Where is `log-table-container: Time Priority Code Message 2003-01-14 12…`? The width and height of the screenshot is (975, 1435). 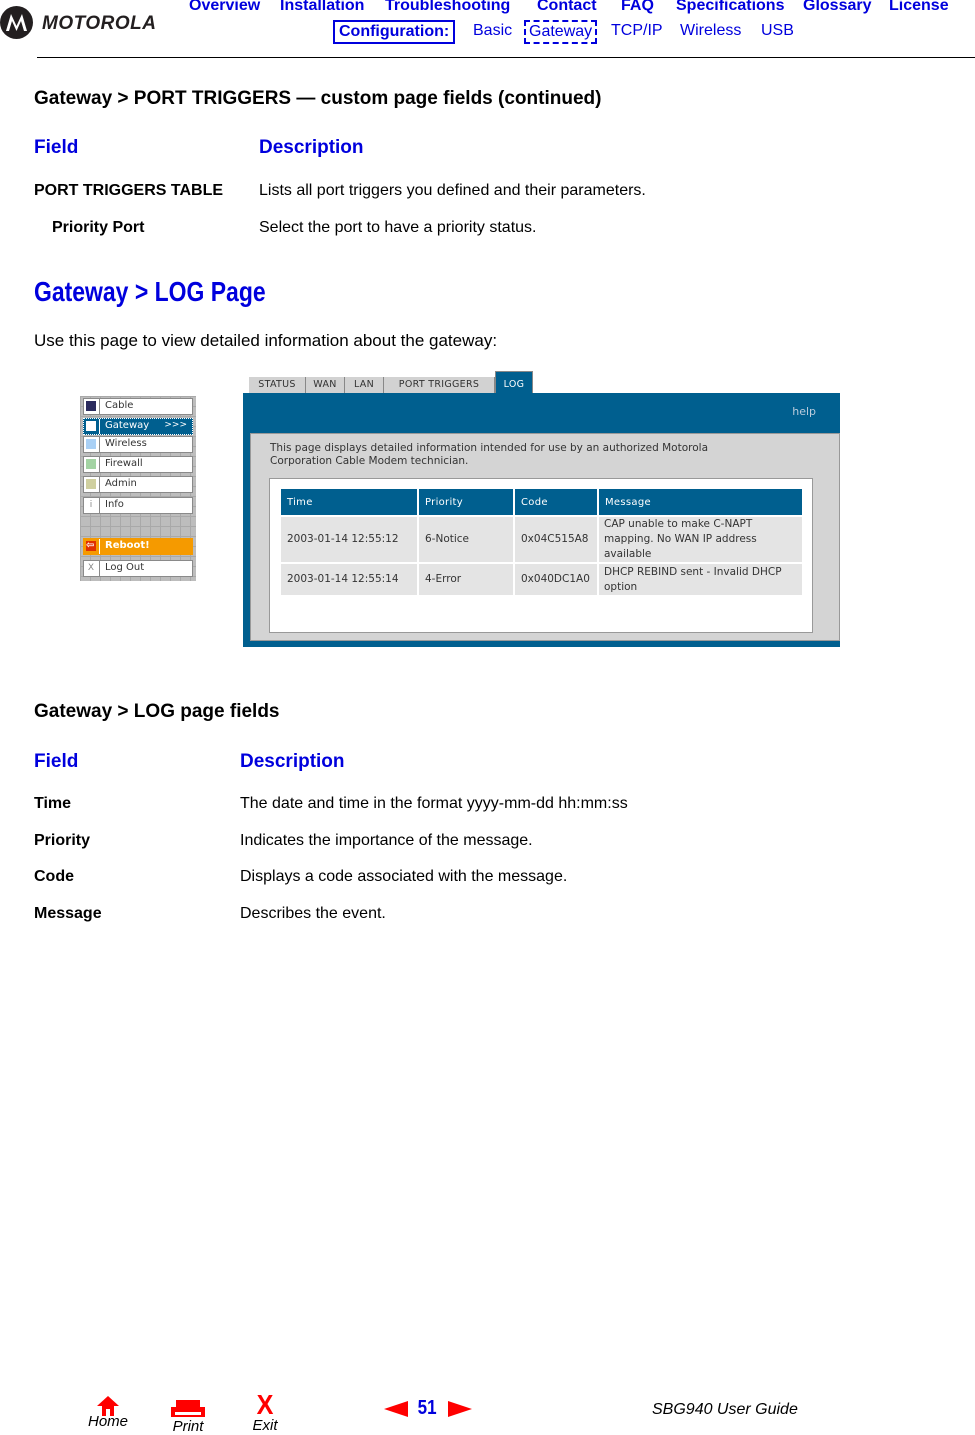
log-table-container: Time Priority Code Message 2003-01-14 12… is located at coordinates (541, 555).